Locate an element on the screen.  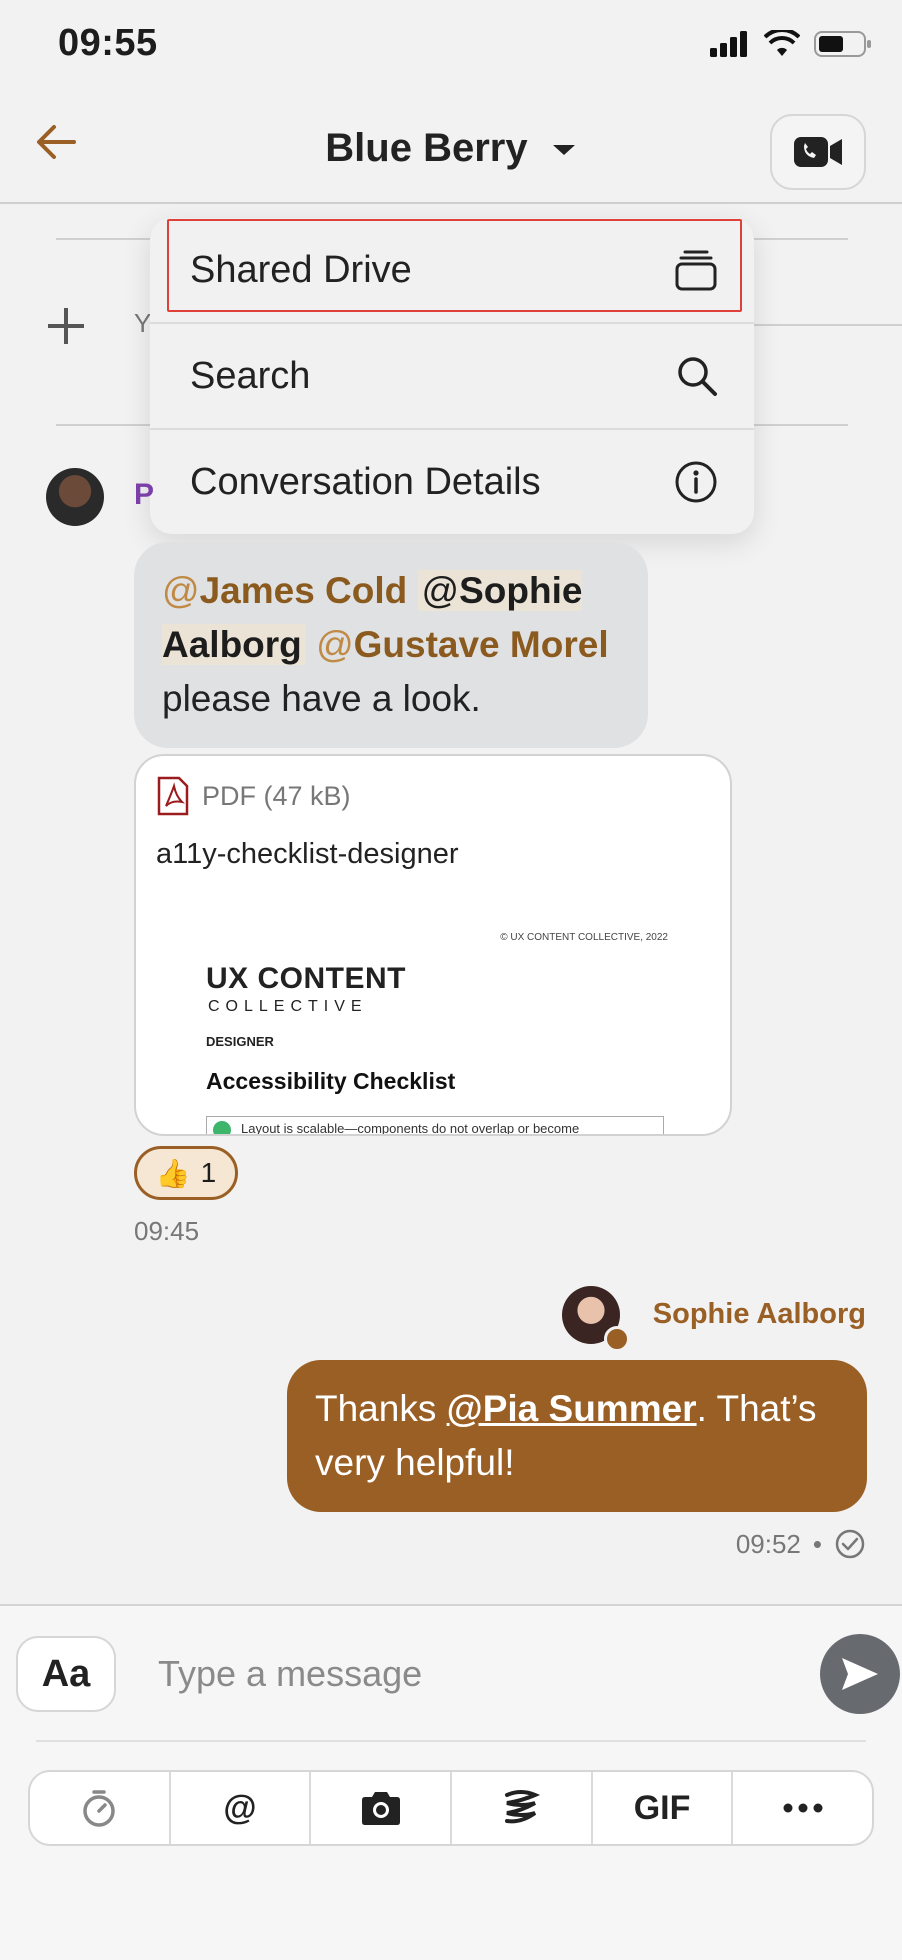
wifi-icon is located at coordinates (782, 43).